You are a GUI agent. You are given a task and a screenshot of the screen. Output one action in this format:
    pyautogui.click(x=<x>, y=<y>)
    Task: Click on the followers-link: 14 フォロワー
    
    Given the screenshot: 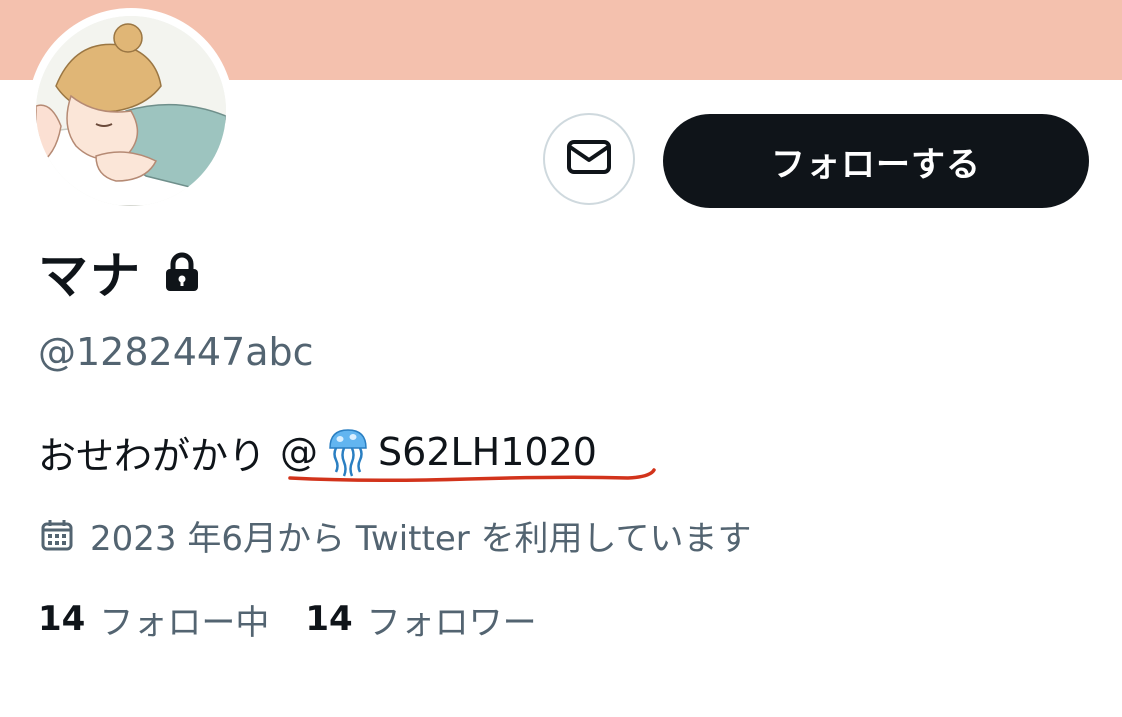 What is the action you would take?
    pyautogui.click(x=420, y=619)
    